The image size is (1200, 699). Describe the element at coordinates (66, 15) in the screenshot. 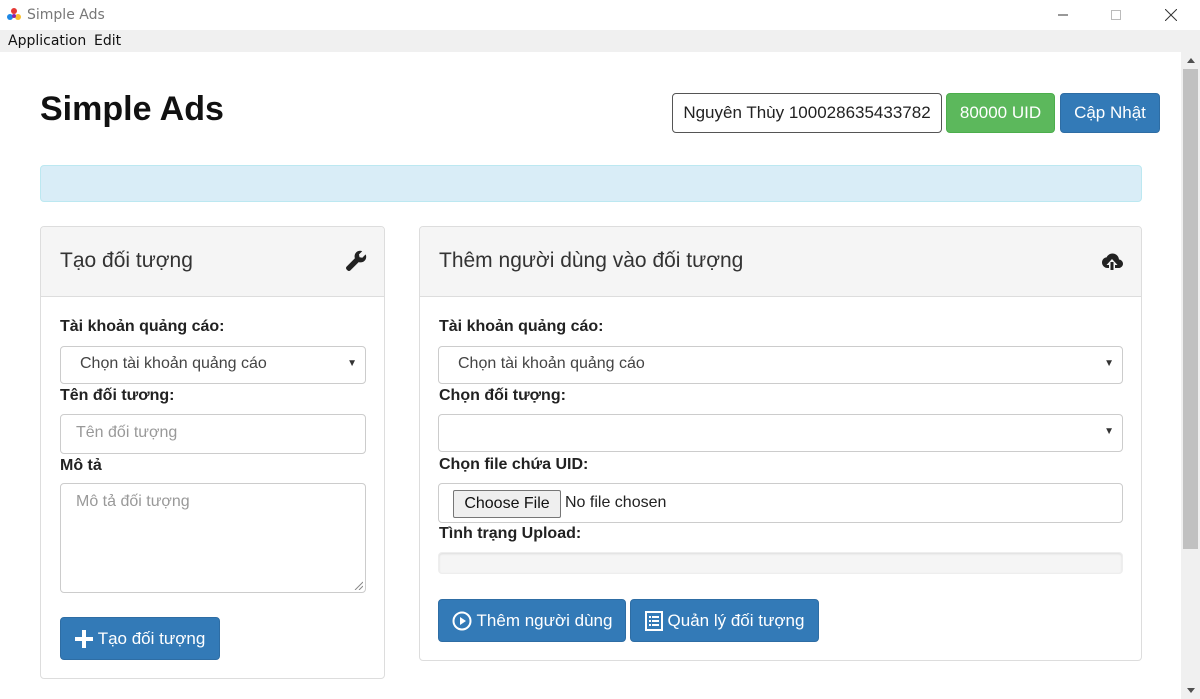

I see `window-title: Simple Ads` at that location.